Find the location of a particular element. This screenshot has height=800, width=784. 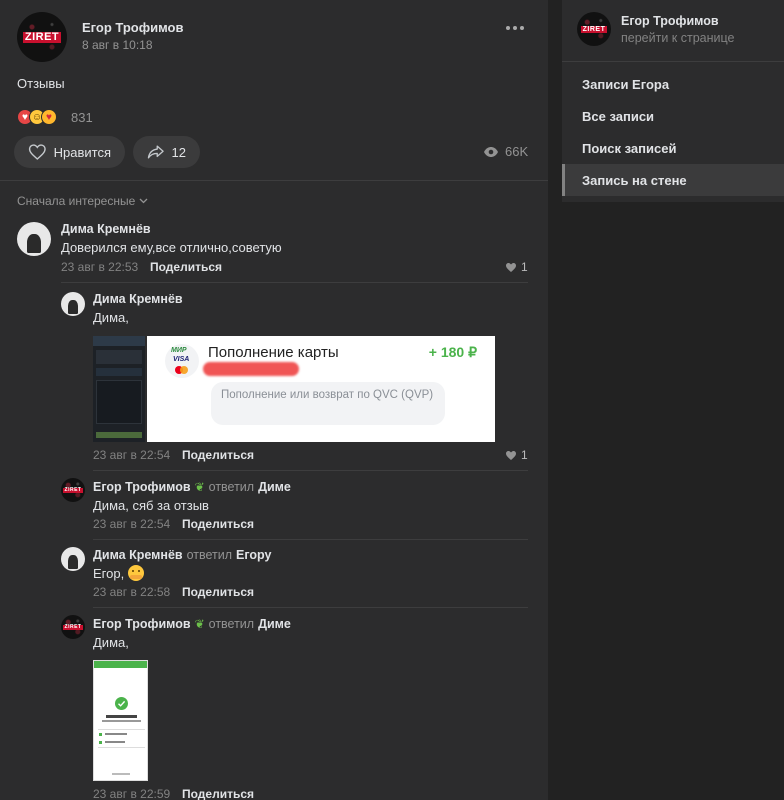

receipt-title: Пополнение карты is located at coordinates (273, 352).